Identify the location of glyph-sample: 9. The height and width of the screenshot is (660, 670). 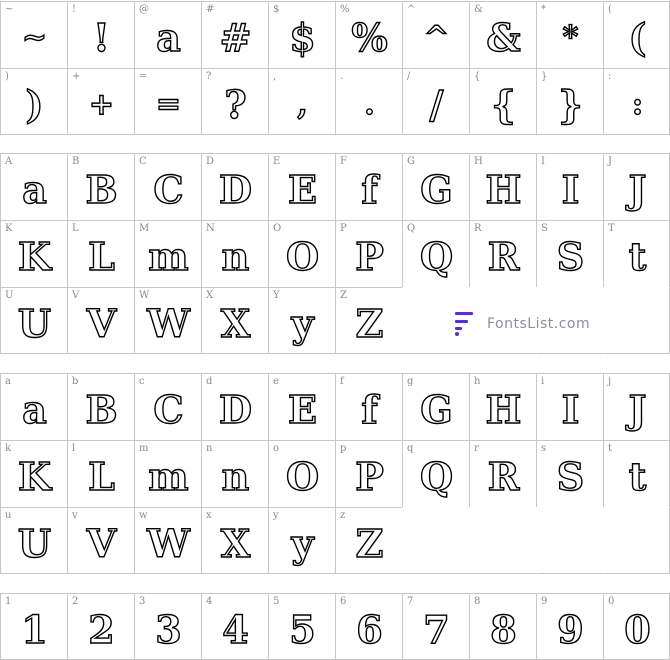
(571, 629).